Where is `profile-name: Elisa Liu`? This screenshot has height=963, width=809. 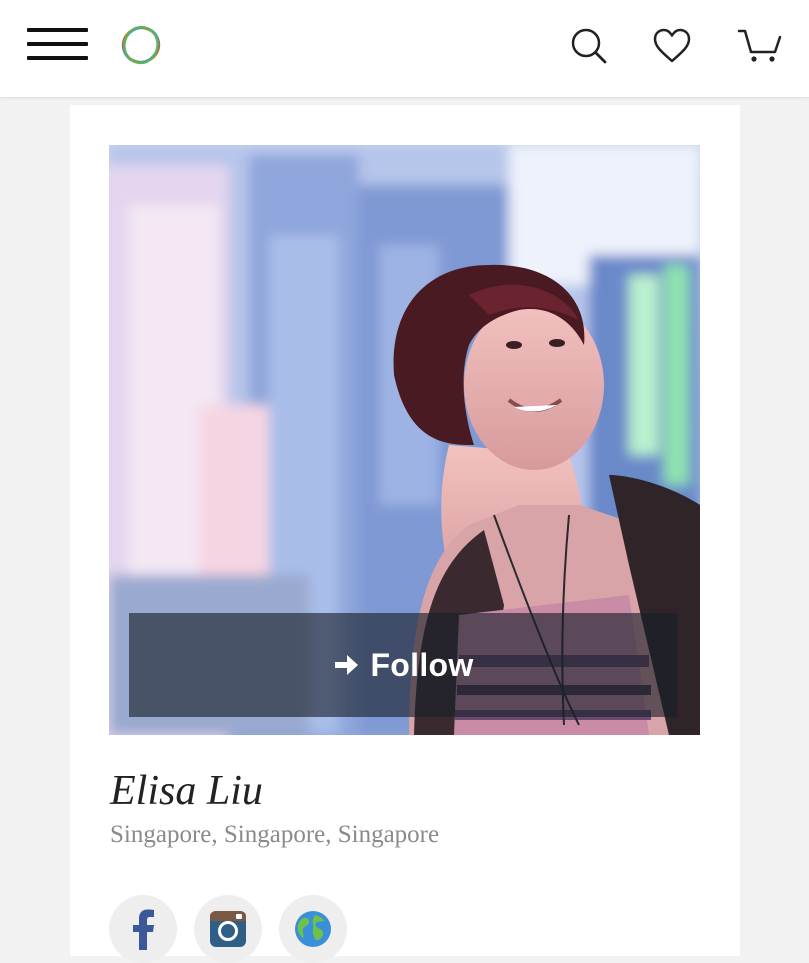 profile-name: Elisa Liu is located at coordinates (186, 791).